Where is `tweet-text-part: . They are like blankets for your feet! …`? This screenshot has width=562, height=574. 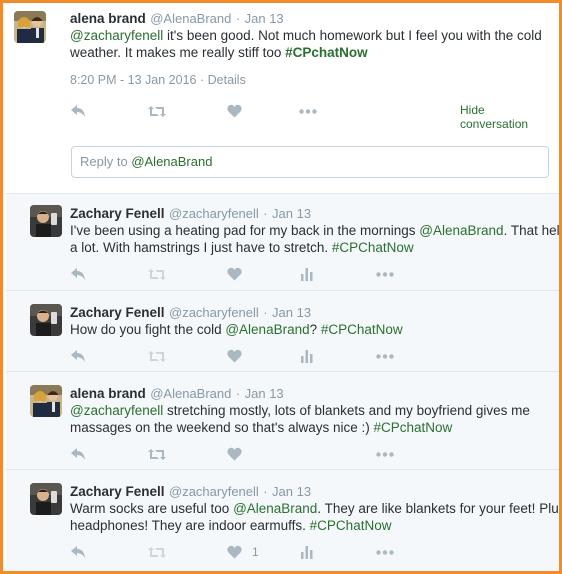 tweet-text-part: . They are like blankets for your feet! … is located at coordinates (439, 508).